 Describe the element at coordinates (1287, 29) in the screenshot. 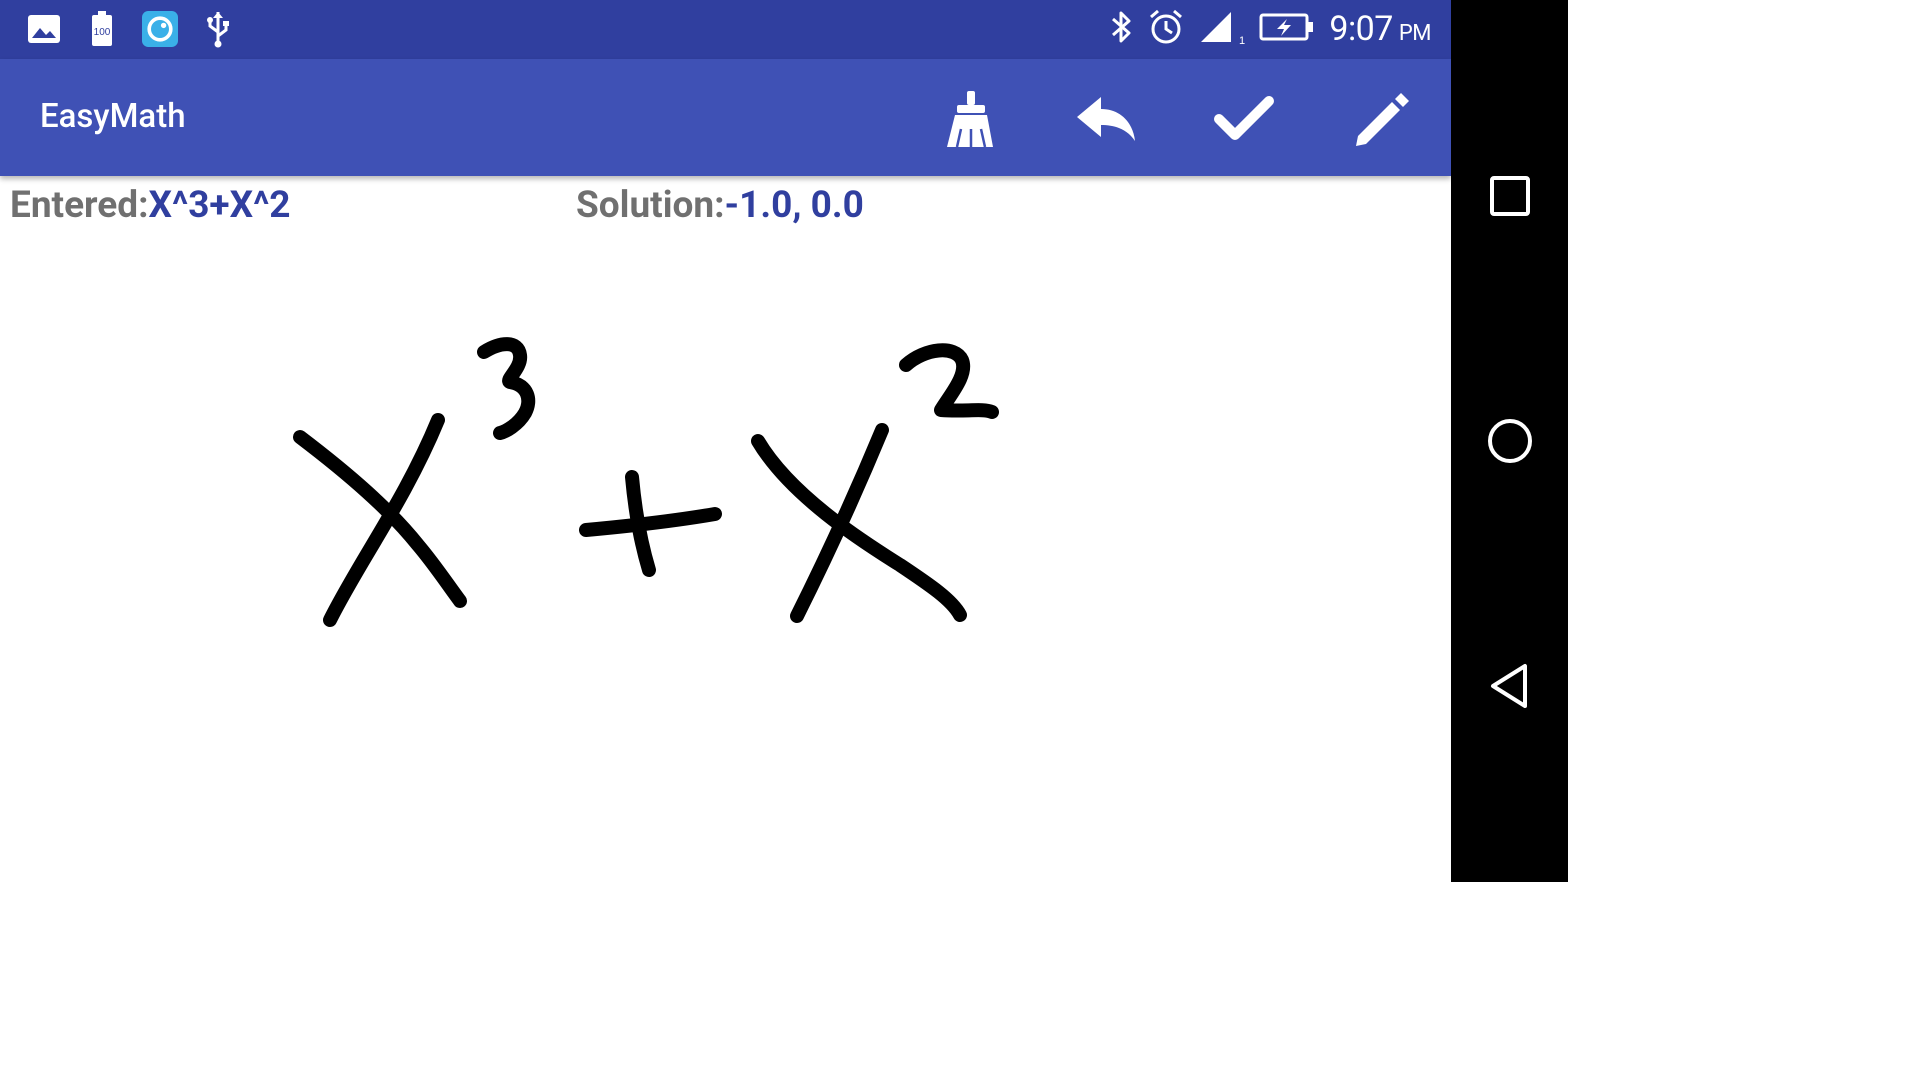

I see `battery-charging-icon` at that location.